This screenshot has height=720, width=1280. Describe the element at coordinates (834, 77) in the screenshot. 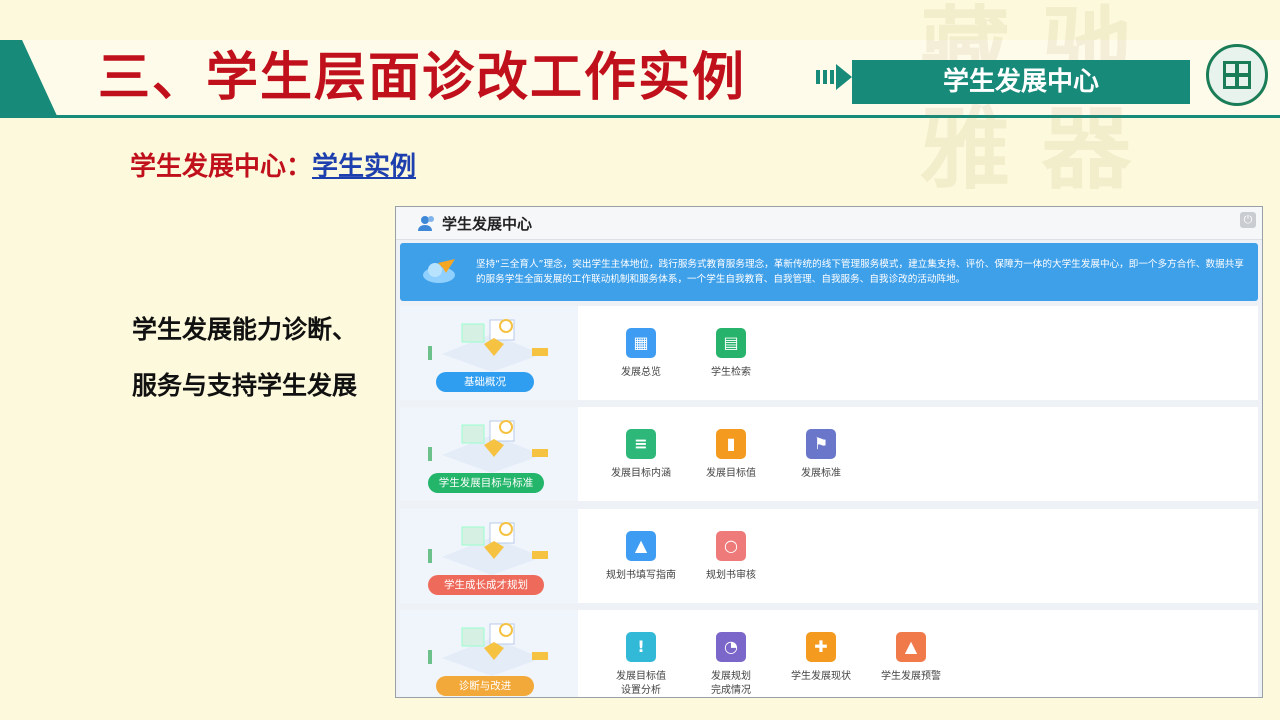

I see `arrow-icon` at that location.